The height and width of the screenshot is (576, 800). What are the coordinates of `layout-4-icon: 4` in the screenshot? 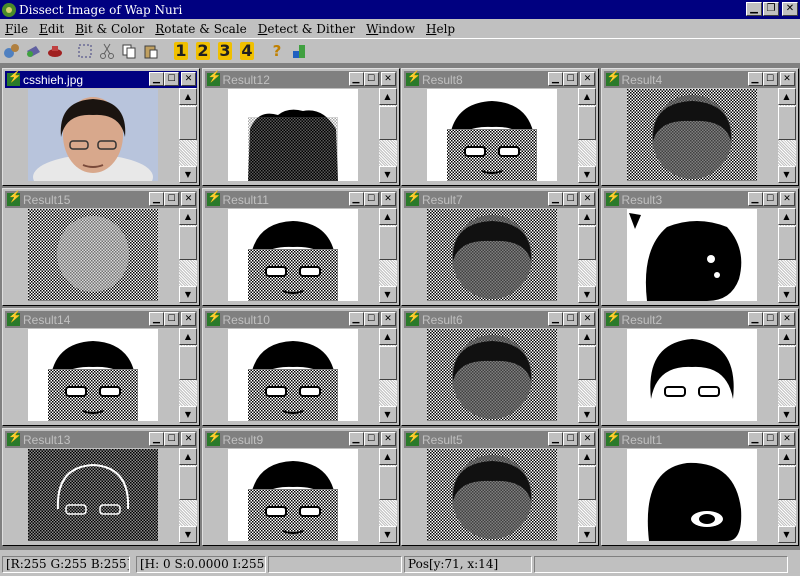 It's located at (247, 51).